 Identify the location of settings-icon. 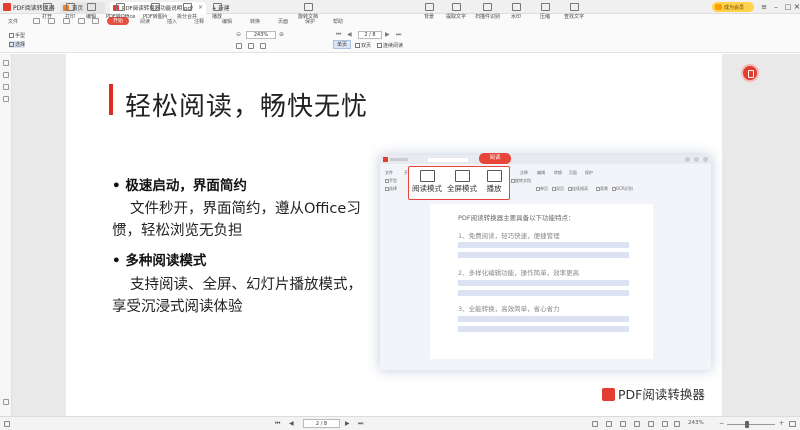
(6, 402).